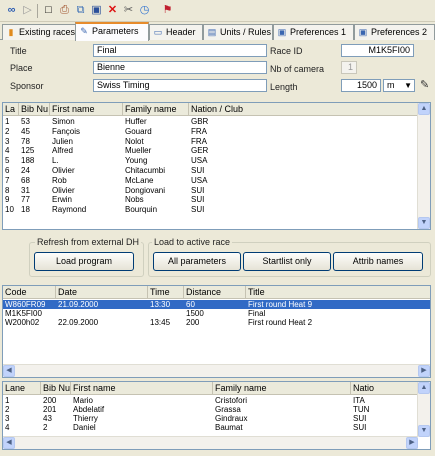 Image resolution: width=435 pixels, height=456 pixels. I want to click on sponsor-field: Swiss Timing, so click(180, 85).